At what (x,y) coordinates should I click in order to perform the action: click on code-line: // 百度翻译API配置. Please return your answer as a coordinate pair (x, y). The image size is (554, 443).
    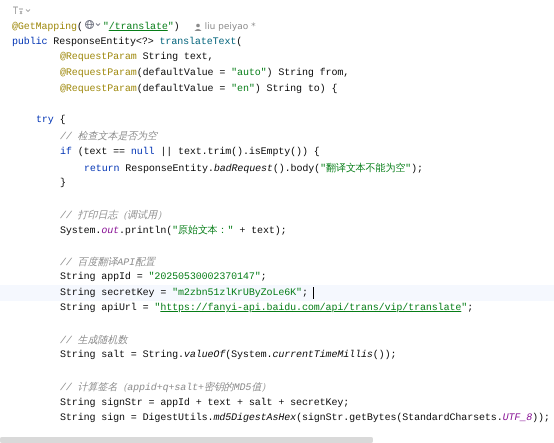
    Looking at the image, I should click on (107, 262).